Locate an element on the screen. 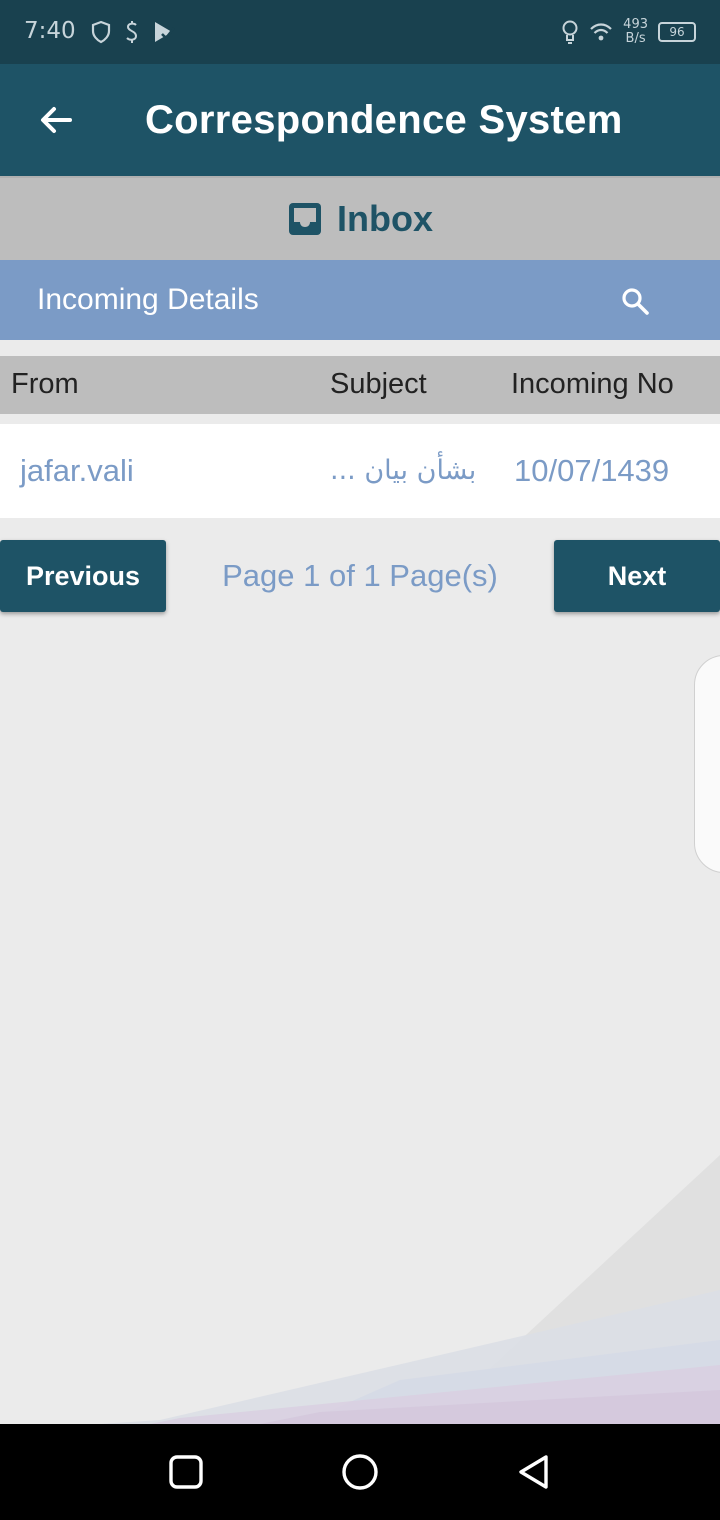  back-nav-icon is located at coordinates (534, 1472).